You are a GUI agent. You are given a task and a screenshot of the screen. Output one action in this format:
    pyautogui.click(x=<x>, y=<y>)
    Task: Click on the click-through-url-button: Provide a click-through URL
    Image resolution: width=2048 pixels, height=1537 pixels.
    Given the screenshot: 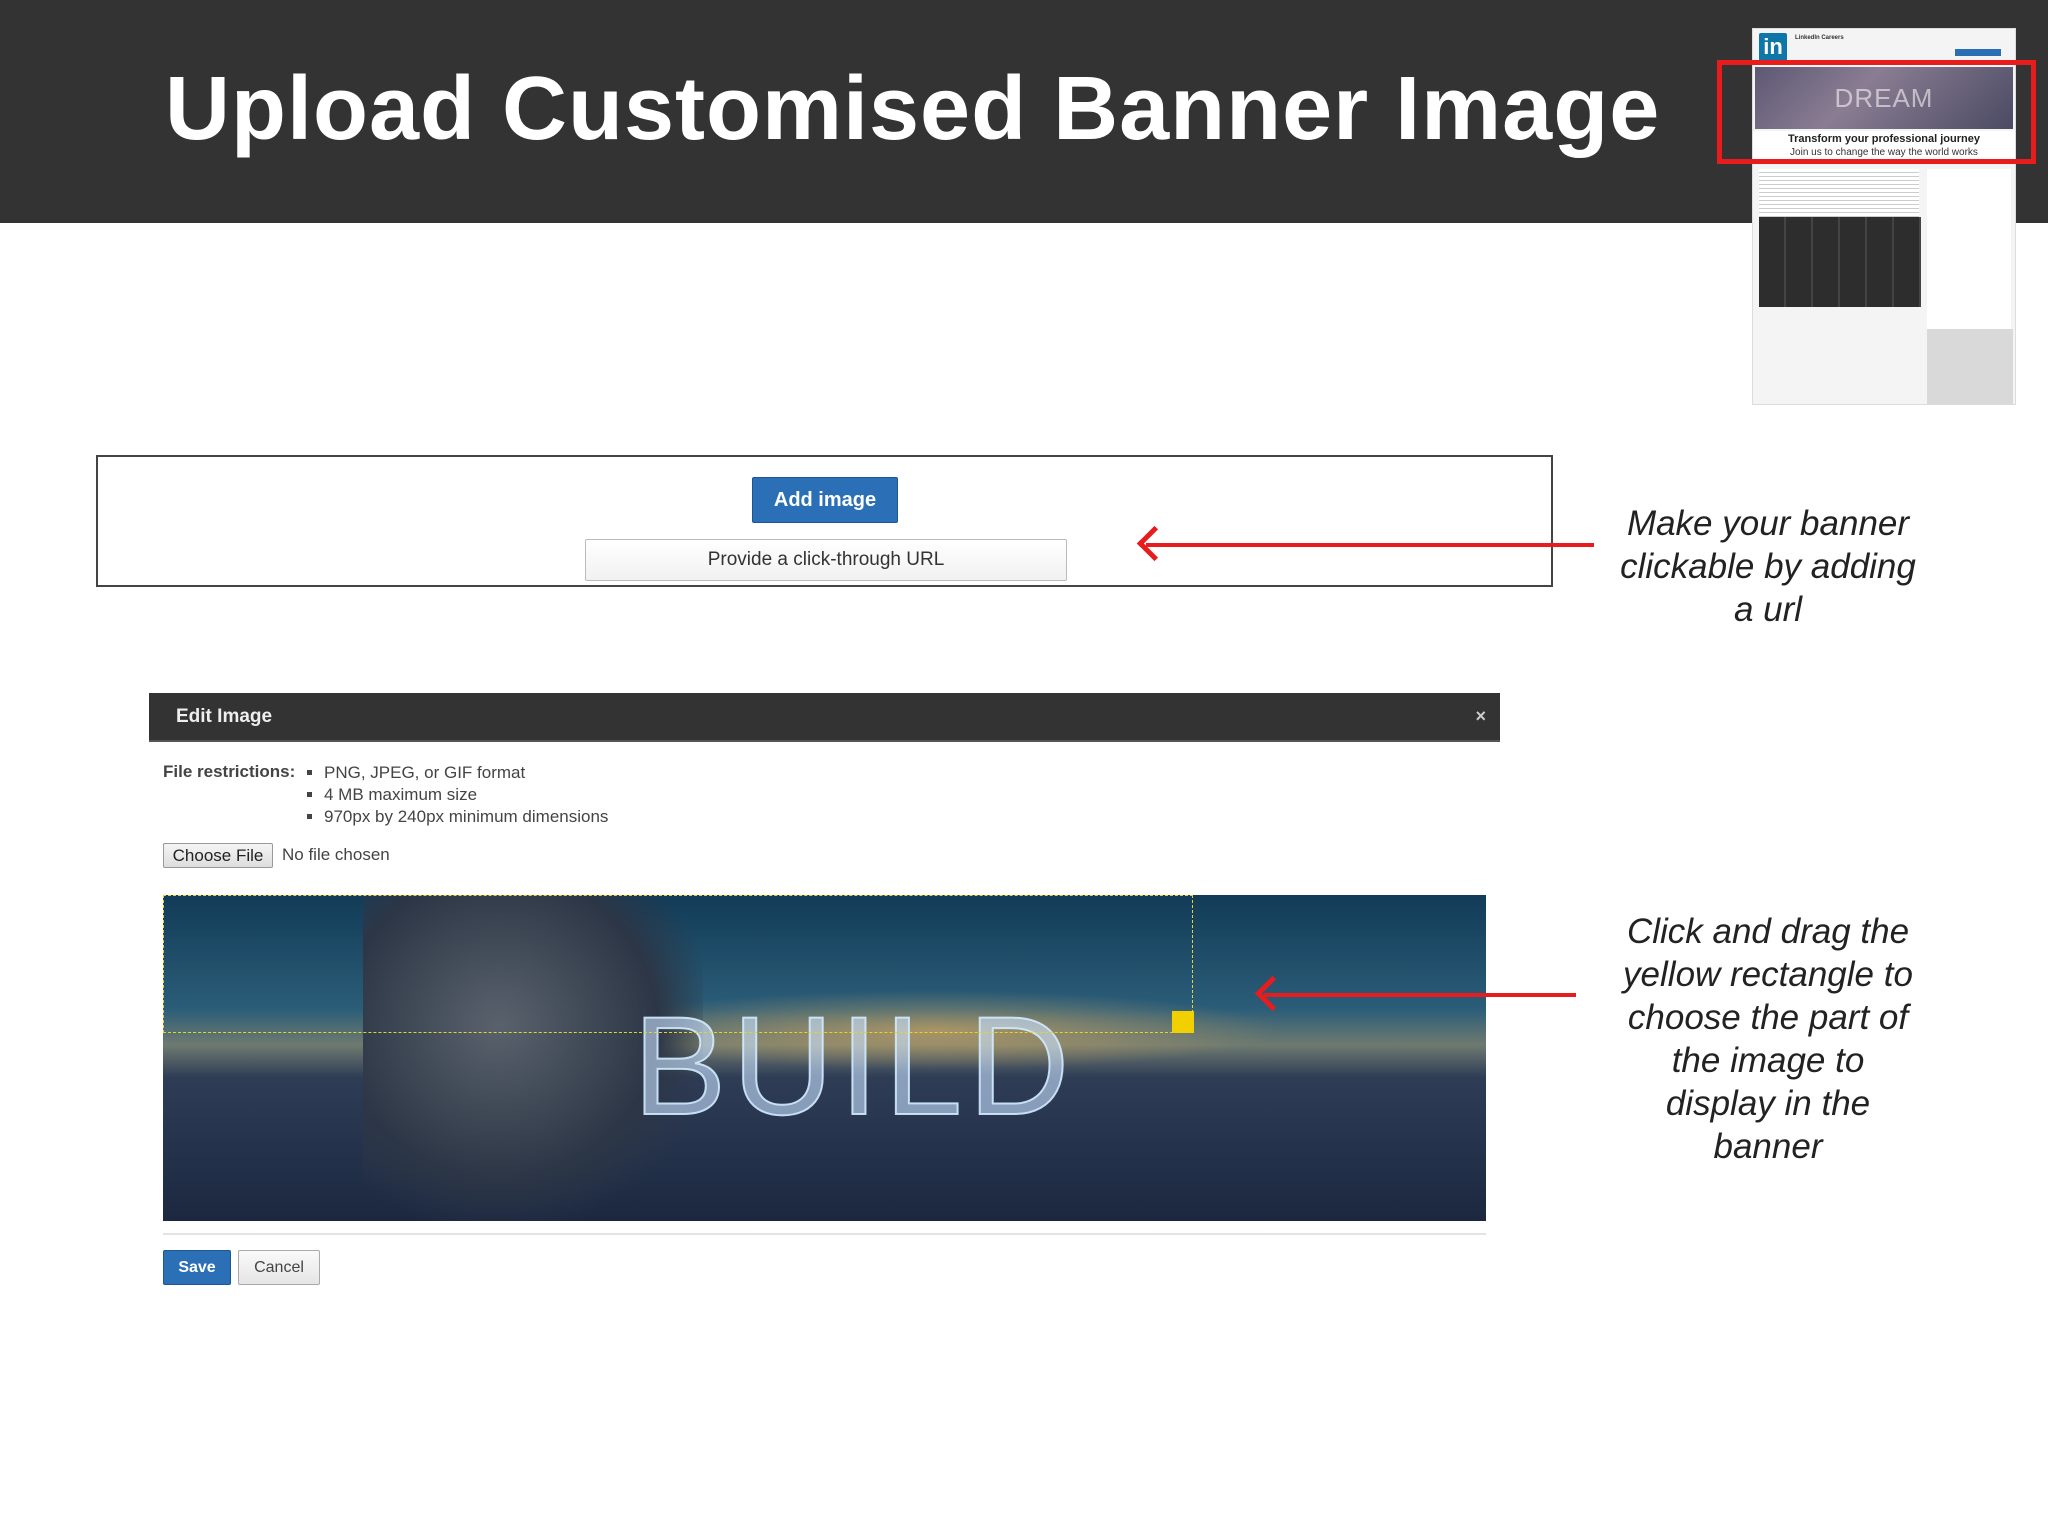 What is the action you would take?
    pyautogui.click(x=826, y=560)
    